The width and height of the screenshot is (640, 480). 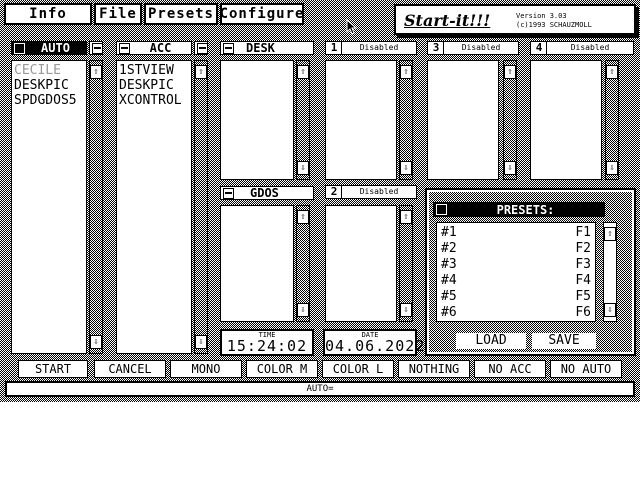 What do you see at coordinates (516, 233) in the screenshot?
I see `preset-row: #1 F1` at bounding box center [516, 233].